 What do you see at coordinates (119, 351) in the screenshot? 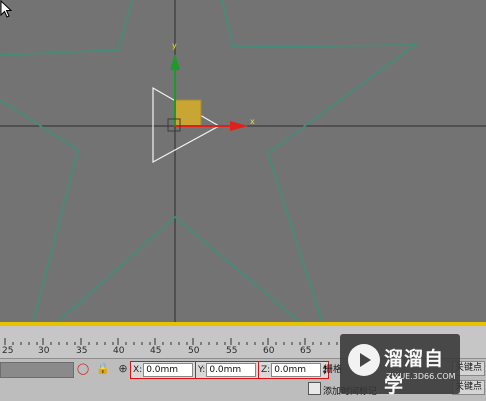
I see `ruler-tick-label: 40` at bounding box center [119, 351].